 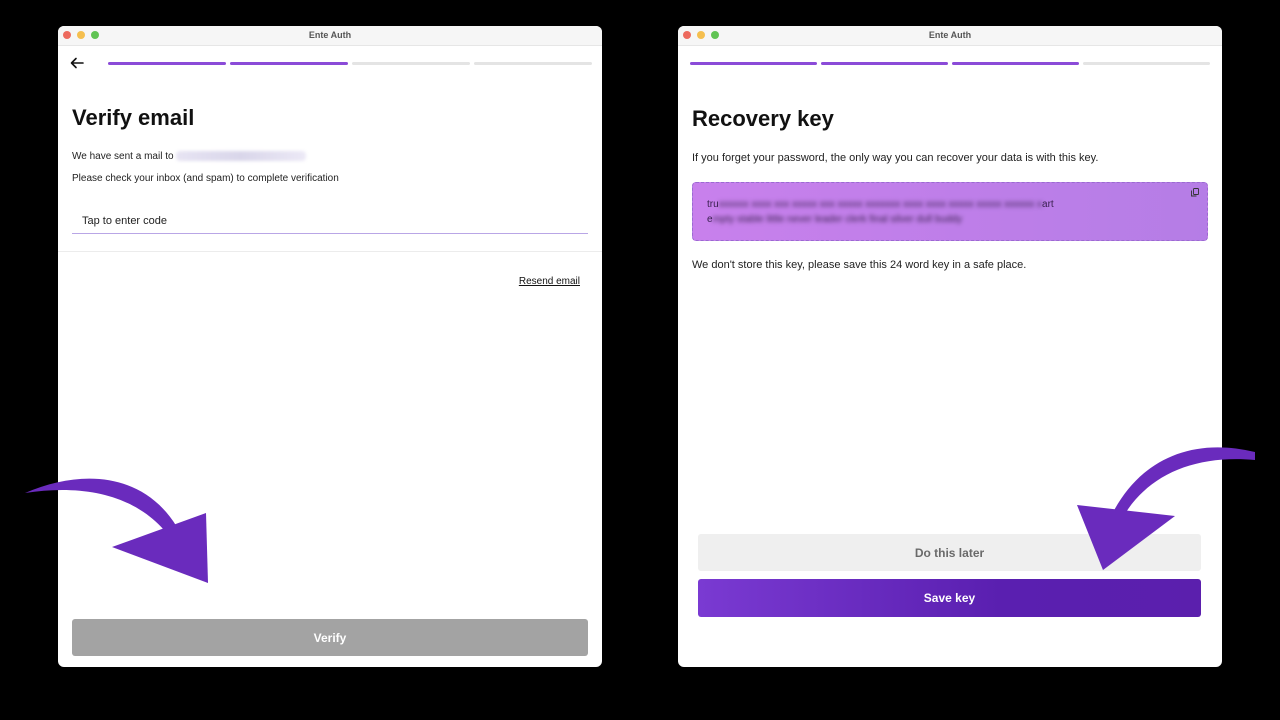 I want to click on save-key-button: Save key, so click(x=949, y=598).